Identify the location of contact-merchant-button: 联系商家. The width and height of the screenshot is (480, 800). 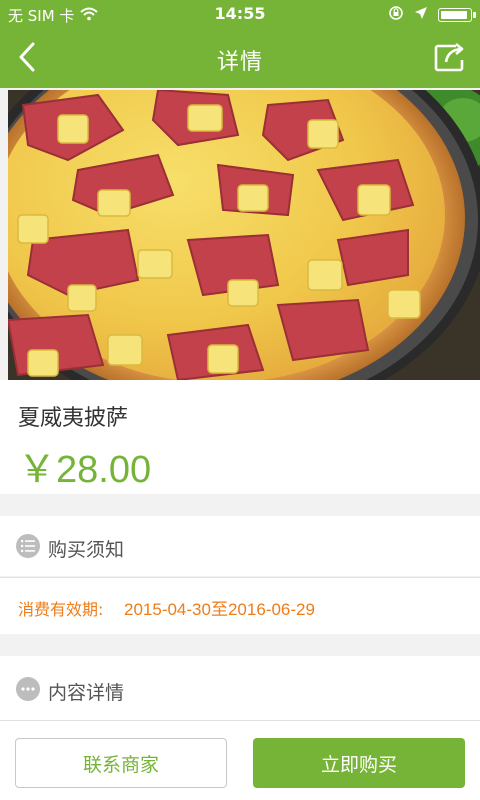
(121, 763).